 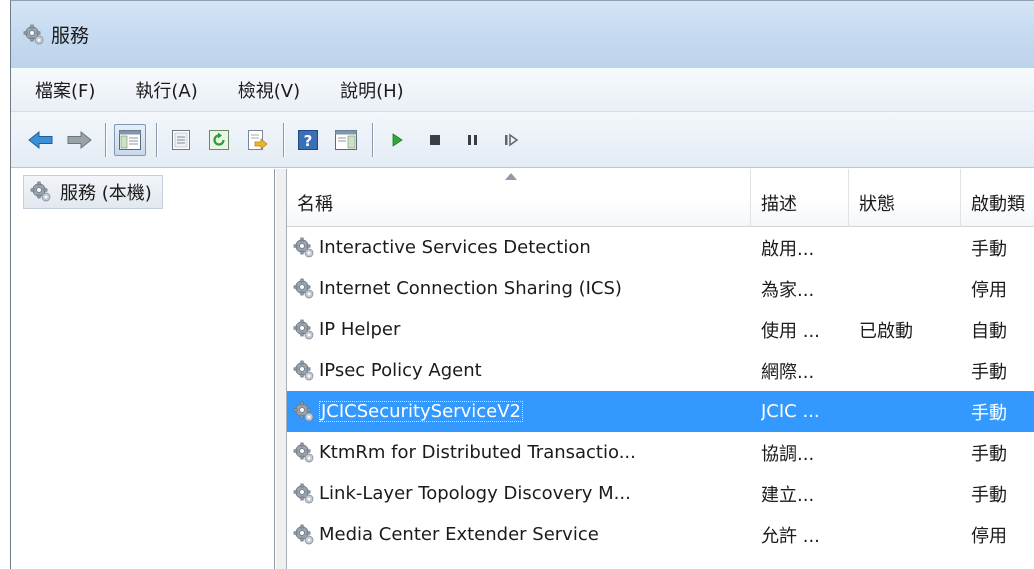 I want to click on forward-button, so click(x=79, y=140).